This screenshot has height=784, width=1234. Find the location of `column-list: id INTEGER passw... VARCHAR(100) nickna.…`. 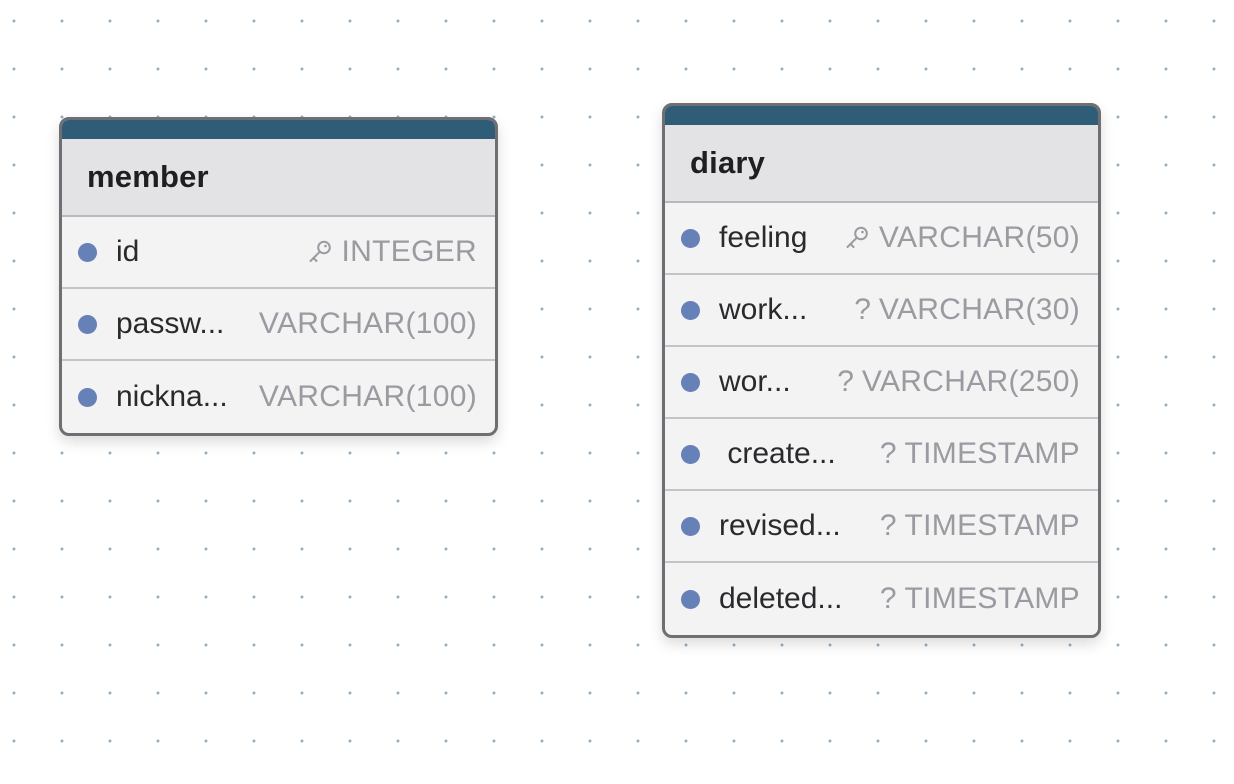

column-list: id INTEGER passw... VARCHAR(100) nickna.… is located at coordinates (278, 325).